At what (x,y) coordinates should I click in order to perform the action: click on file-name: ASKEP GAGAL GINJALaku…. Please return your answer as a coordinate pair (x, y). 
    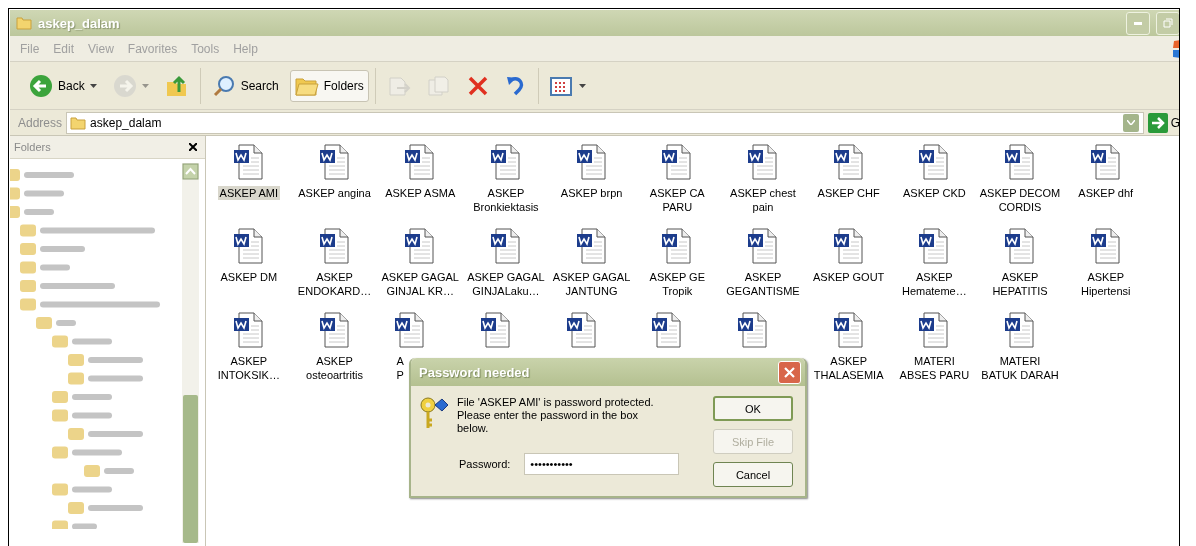
    Looking at the image, I should click on (506, 284).